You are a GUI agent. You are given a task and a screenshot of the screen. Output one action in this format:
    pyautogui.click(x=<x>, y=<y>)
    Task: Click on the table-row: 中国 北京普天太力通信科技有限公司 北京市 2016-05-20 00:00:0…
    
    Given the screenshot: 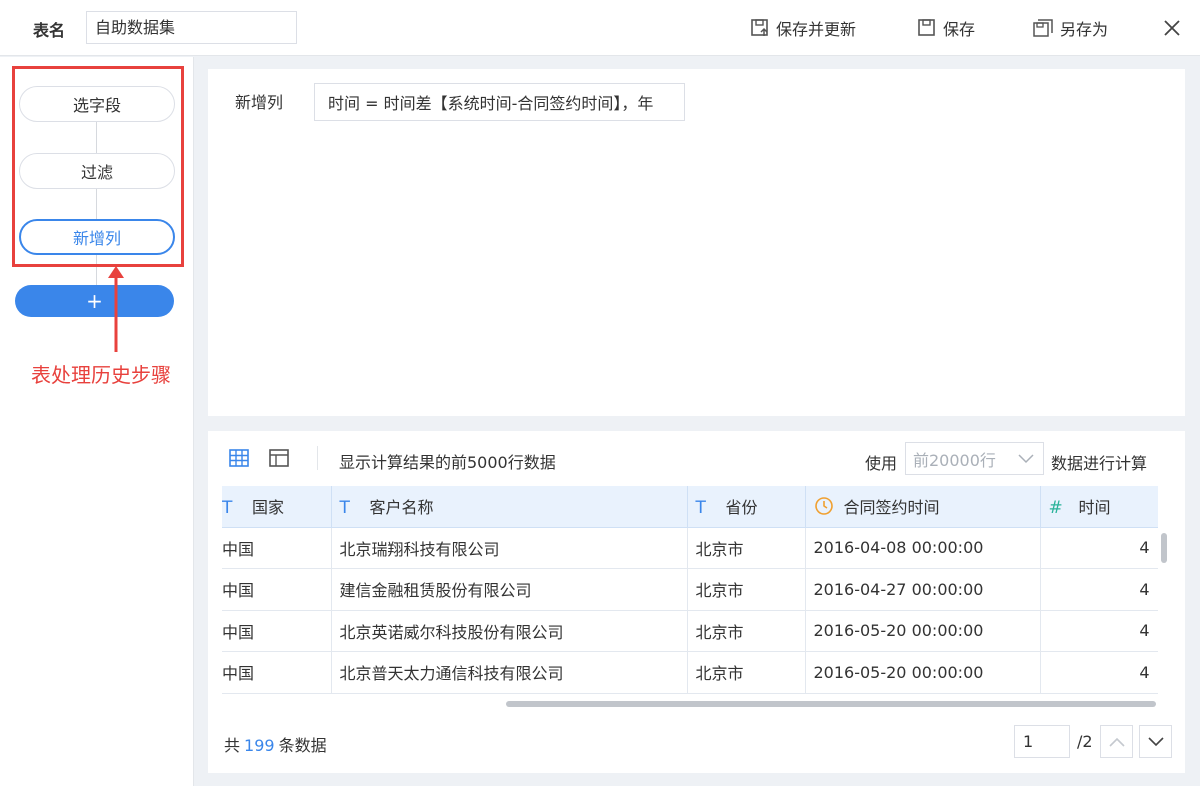 What is the action you would take?
    pyautogui.click(x=690, y=672)
    